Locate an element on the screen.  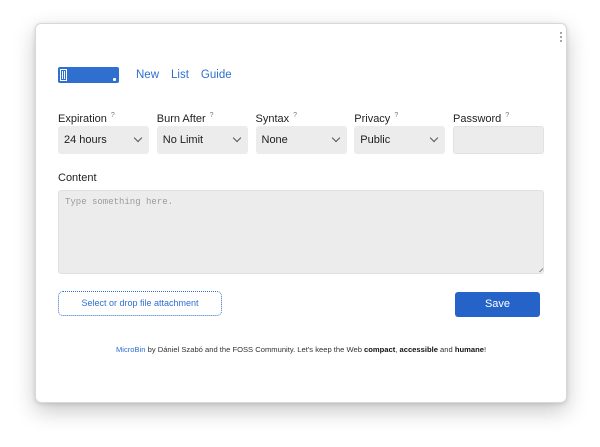
syntax-label: Syntax? is located at coordinates (301, 116).